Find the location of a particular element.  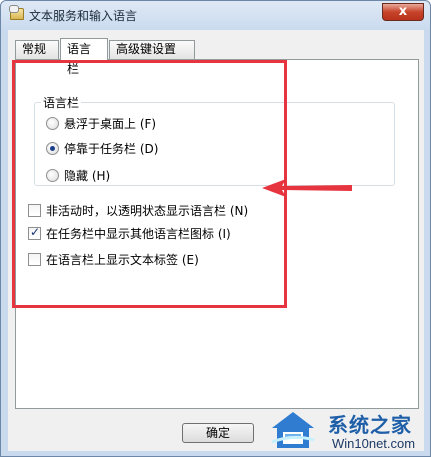

watermark-url: Win10net.com is located at coordinates (374, 443).